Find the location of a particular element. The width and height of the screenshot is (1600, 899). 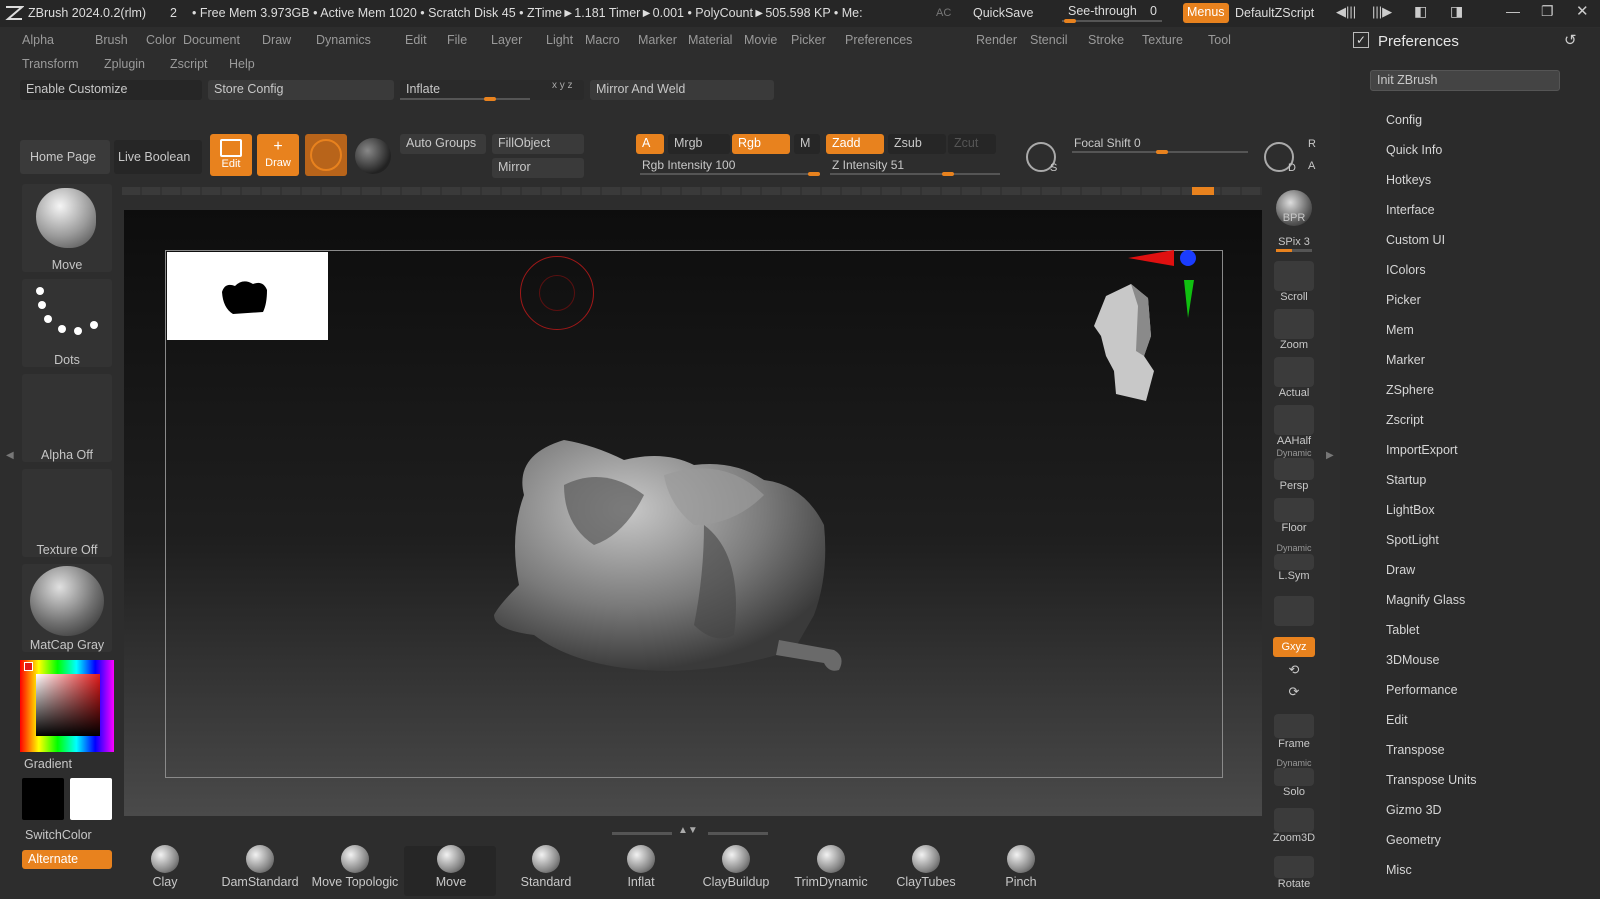

menu-tool: Tool is located at coordinates (1219, 40).